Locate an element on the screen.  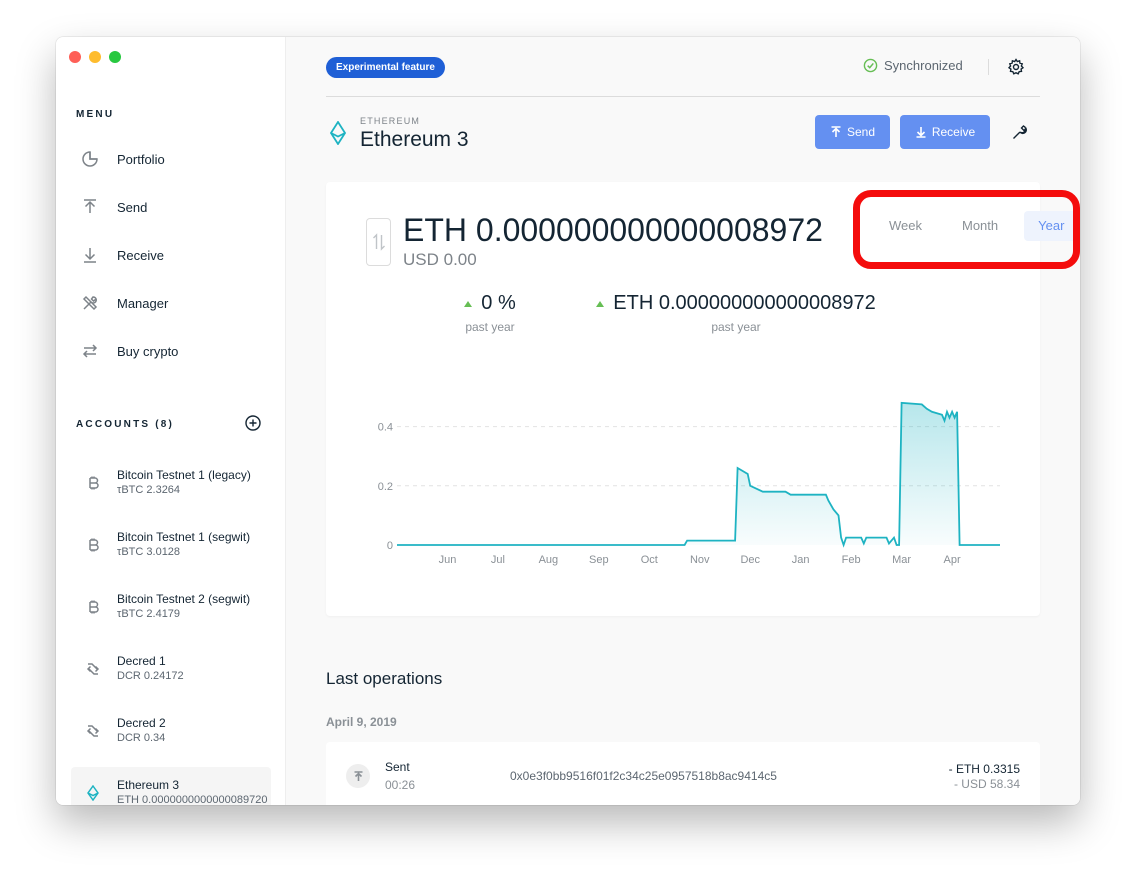
decred-icon is located at coordinates (93, 669).